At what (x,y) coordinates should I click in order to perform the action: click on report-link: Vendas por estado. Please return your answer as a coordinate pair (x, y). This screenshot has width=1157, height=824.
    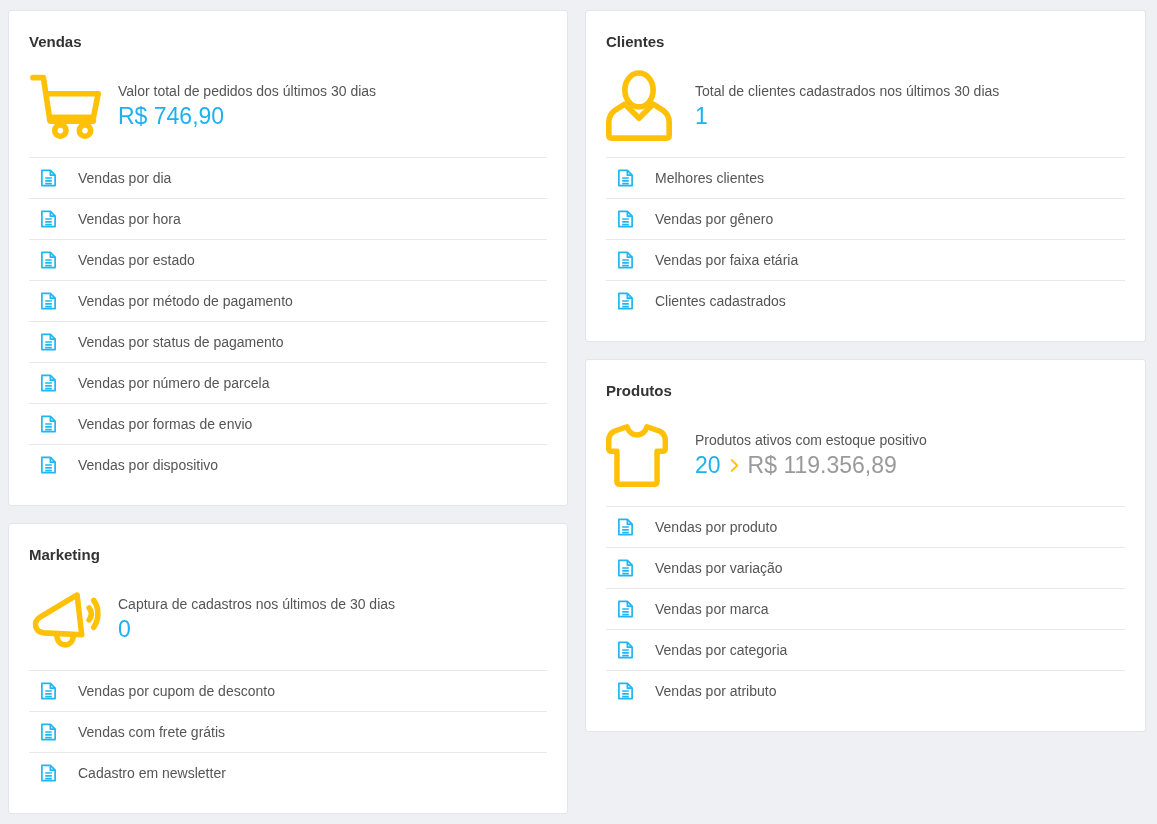
    Looking at the image, I should click on (136, 260).